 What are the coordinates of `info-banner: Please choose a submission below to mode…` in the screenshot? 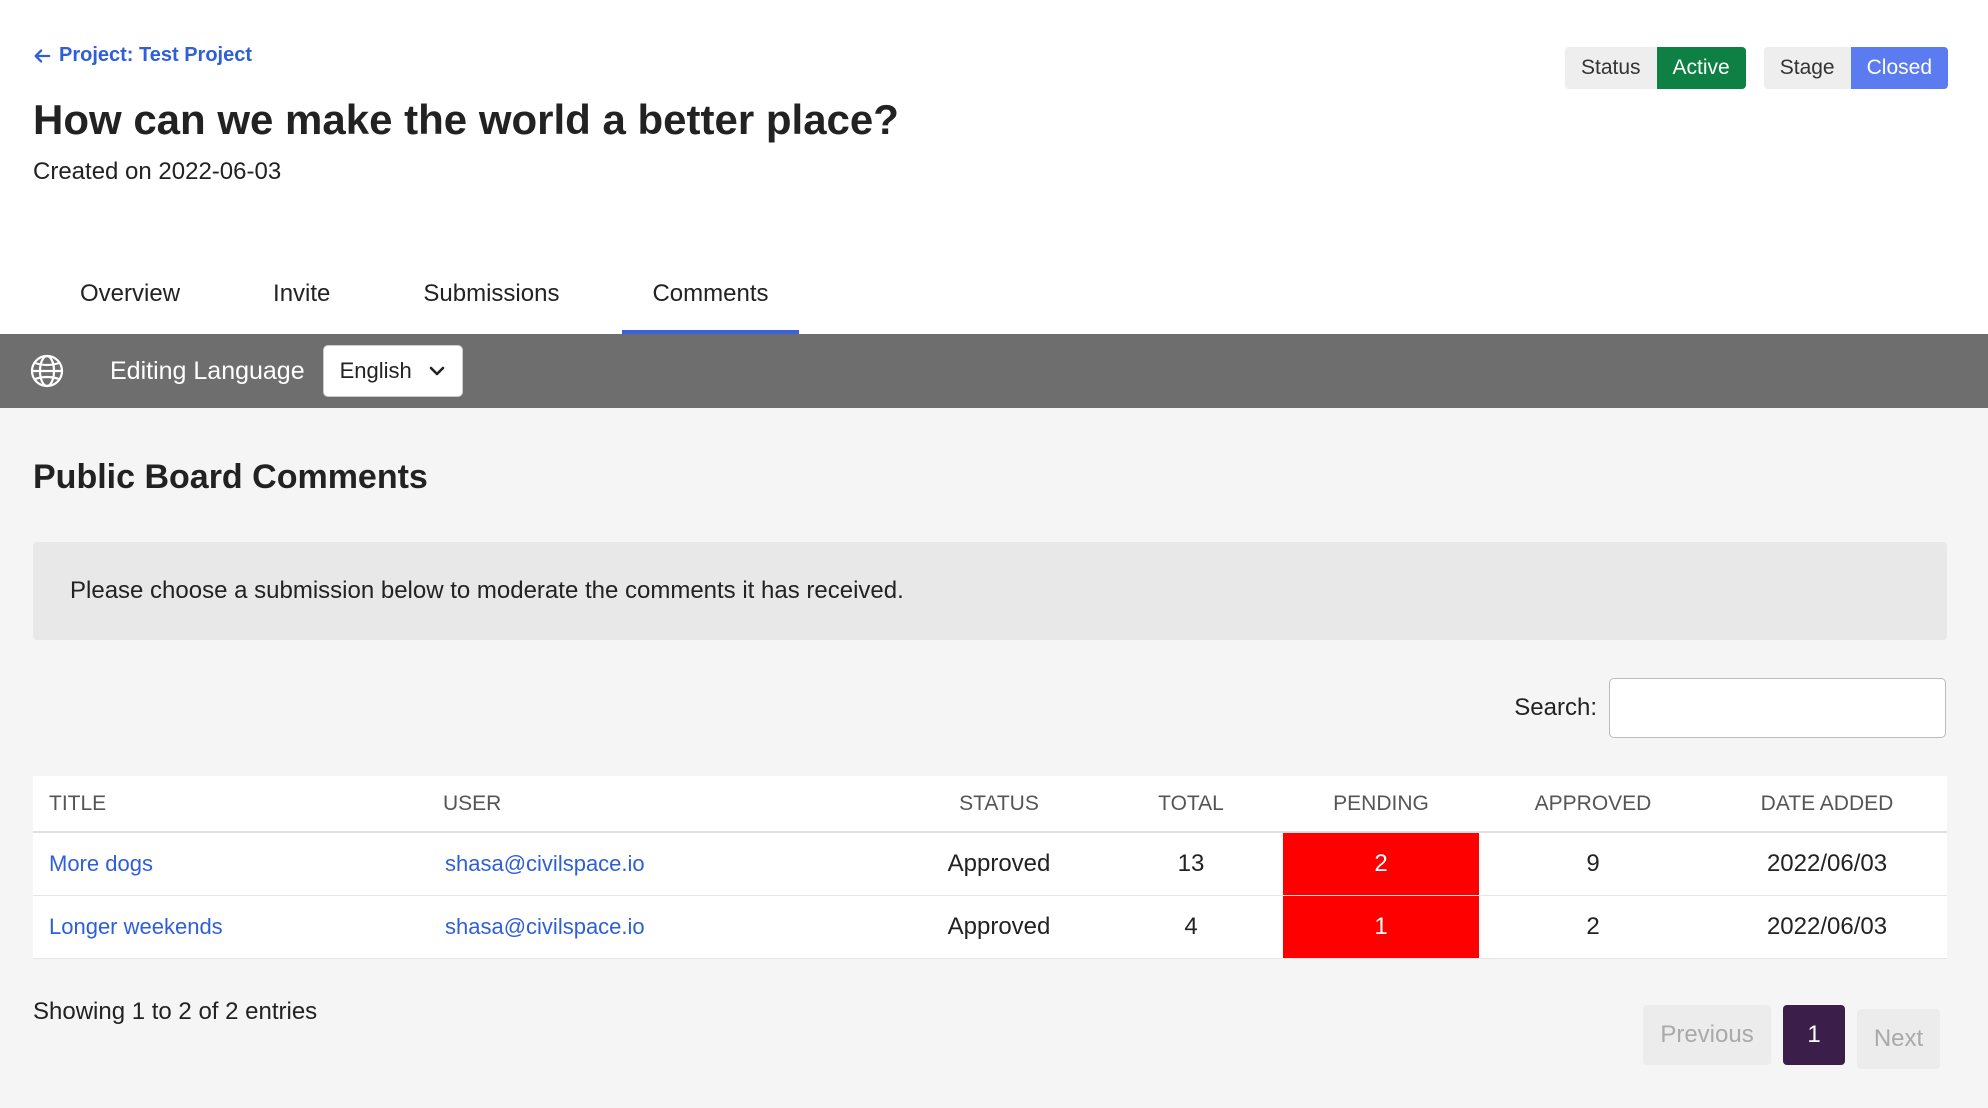 It's located at (990, 591).